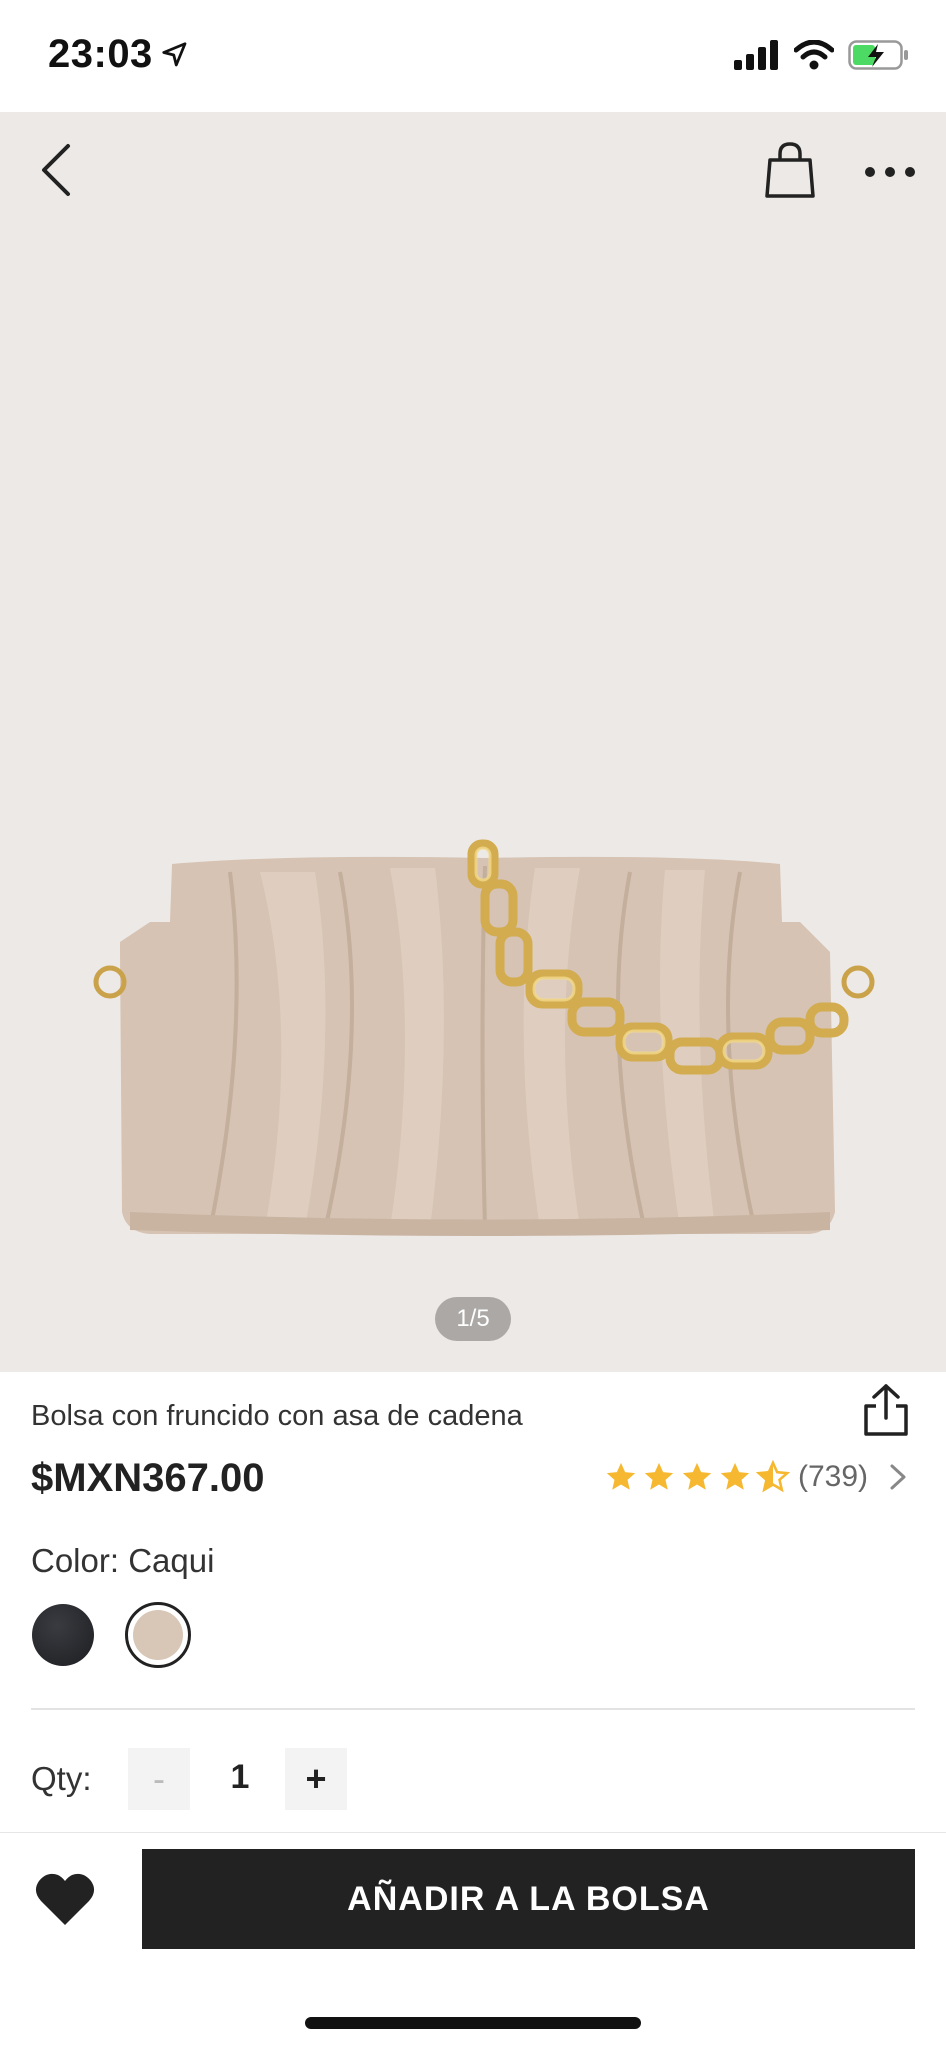 This screenshot has height=2048, width=946. What do you see at coordinates (772, 1476) in the screenshot?
I see `star-half-icon` at bounding box center [772, 1476].